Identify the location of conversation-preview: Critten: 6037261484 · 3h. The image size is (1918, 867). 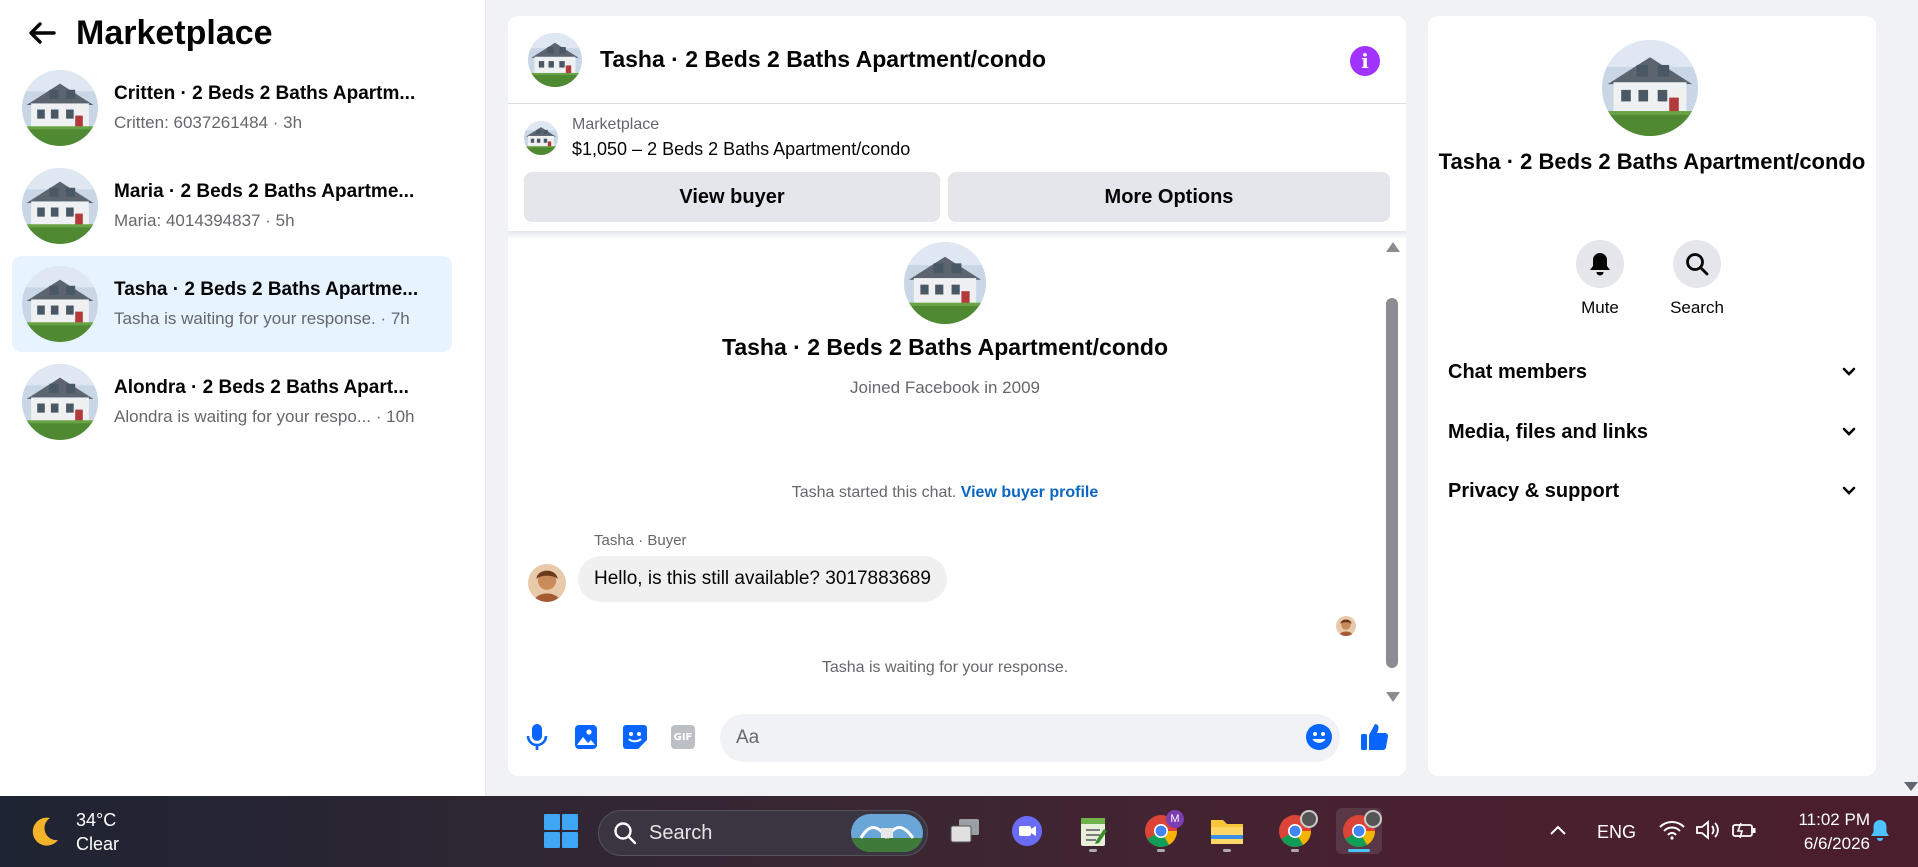
(208, 122).